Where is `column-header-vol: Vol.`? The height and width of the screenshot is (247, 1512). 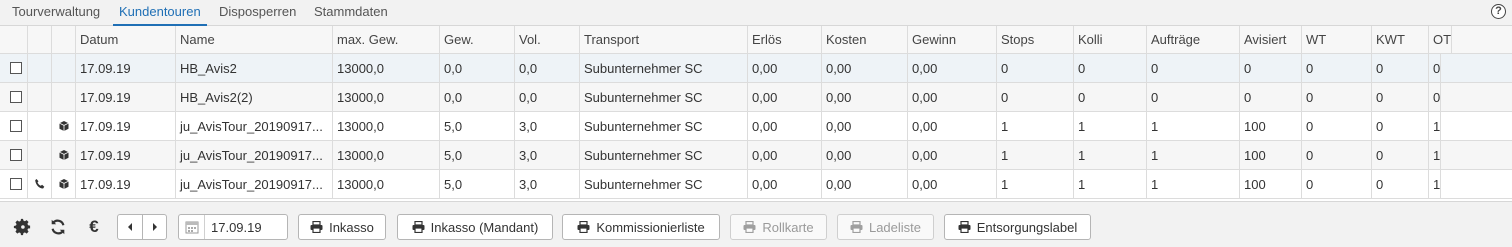 column-header-vol: Vol. is located at coordinates (547, 39).